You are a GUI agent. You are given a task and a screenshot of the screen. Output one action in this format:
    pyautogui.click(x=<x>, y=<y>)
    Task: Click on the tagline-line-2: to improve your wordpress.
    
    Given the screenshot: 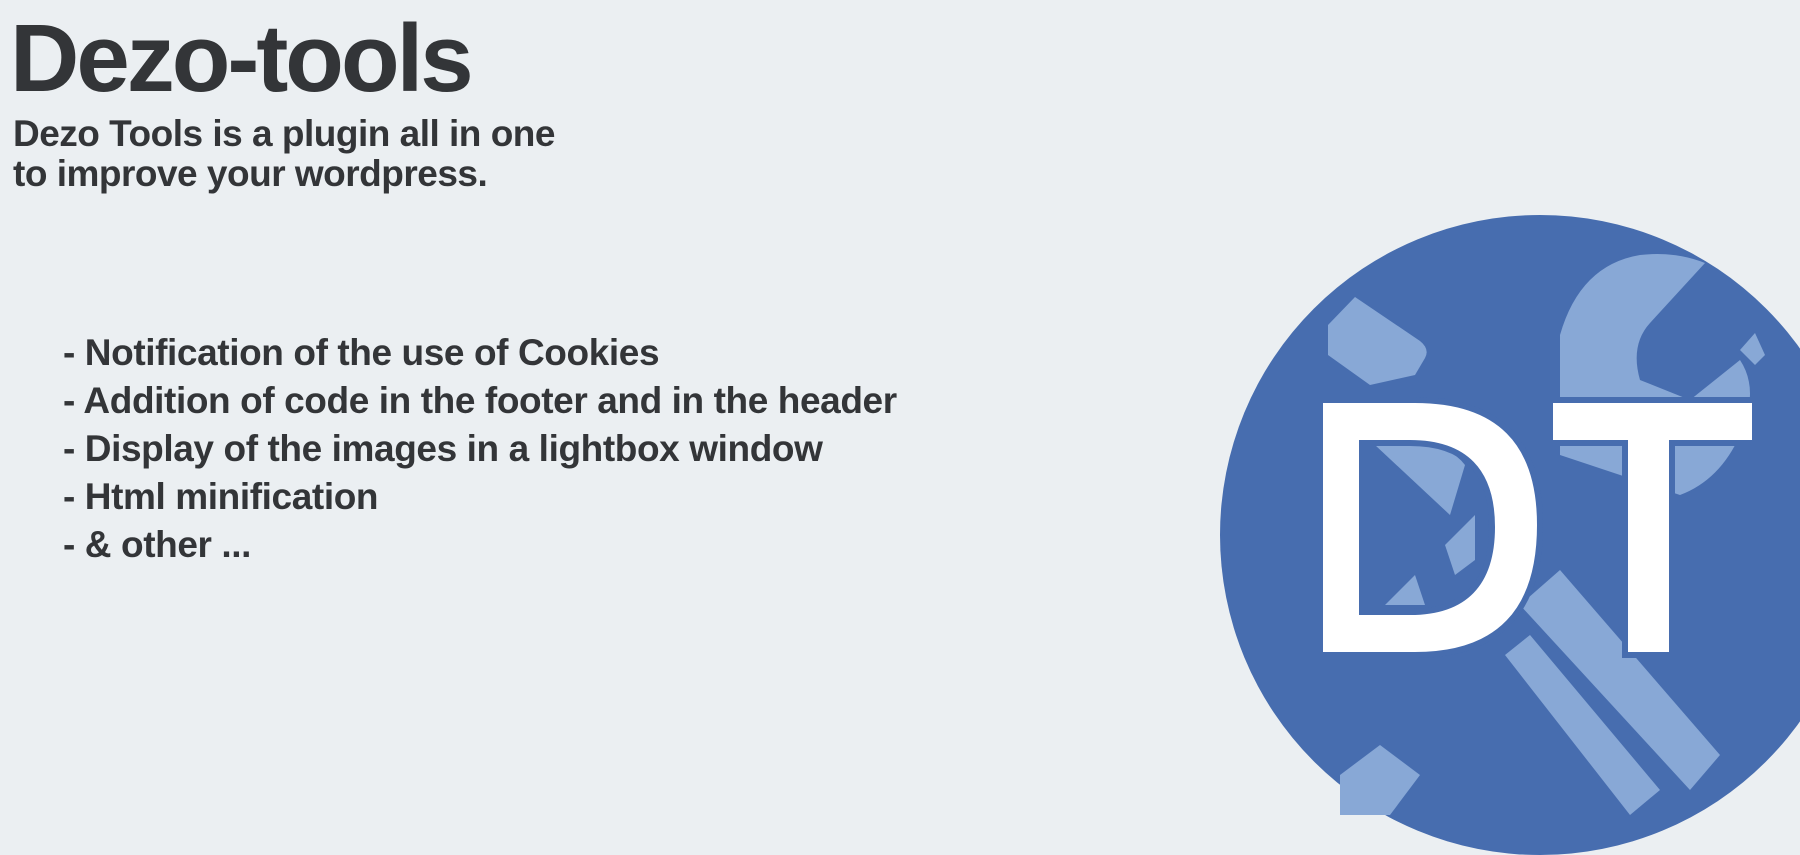 What is the action you would take?
    pyautogui.click(x=250, y=173)
    